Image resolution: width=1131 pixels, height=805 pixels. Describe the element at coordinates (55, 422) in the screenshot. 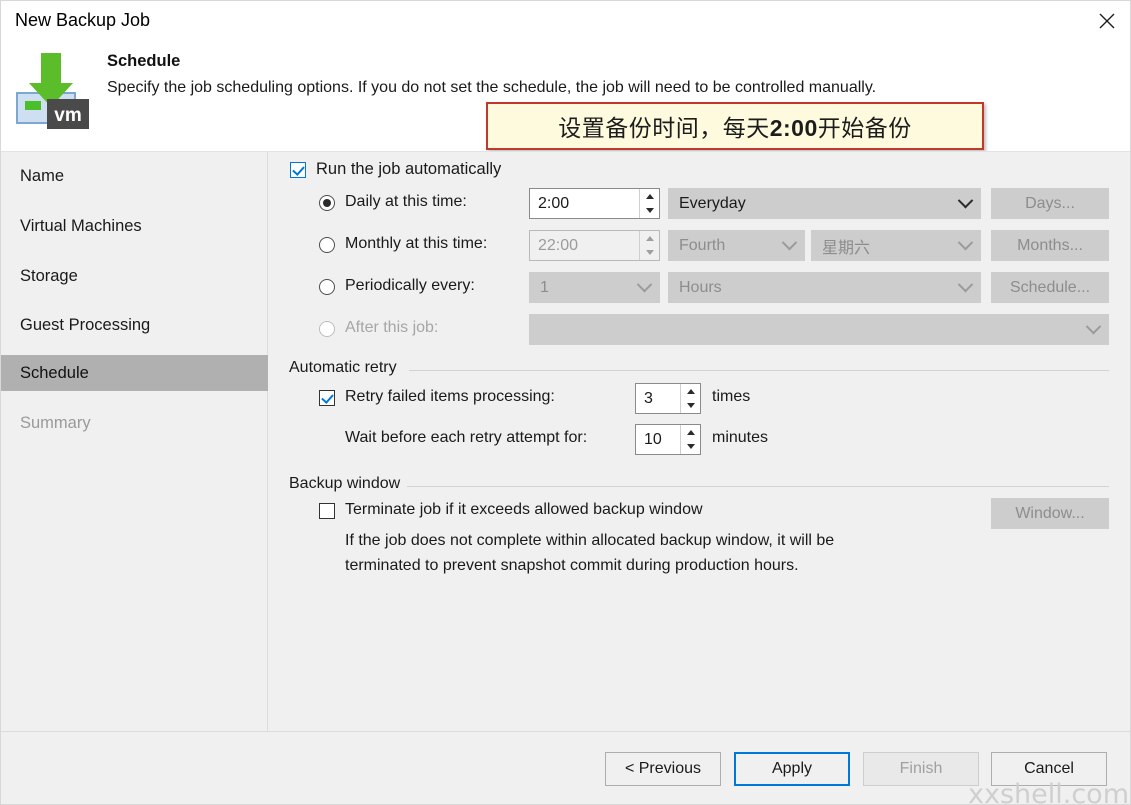

I see `sidebar-item-summary: Summary` at that location.